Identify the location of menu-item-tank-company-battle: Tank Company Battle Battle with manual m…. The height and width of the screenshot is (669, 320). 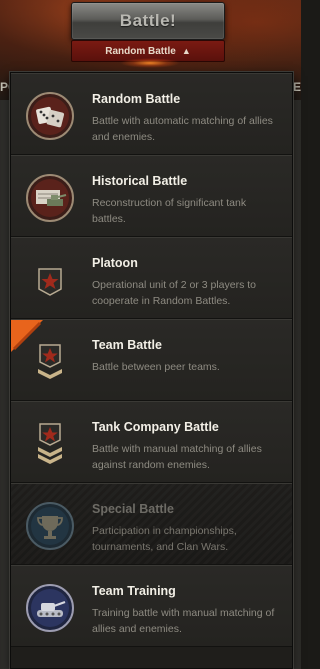
(151, 442).